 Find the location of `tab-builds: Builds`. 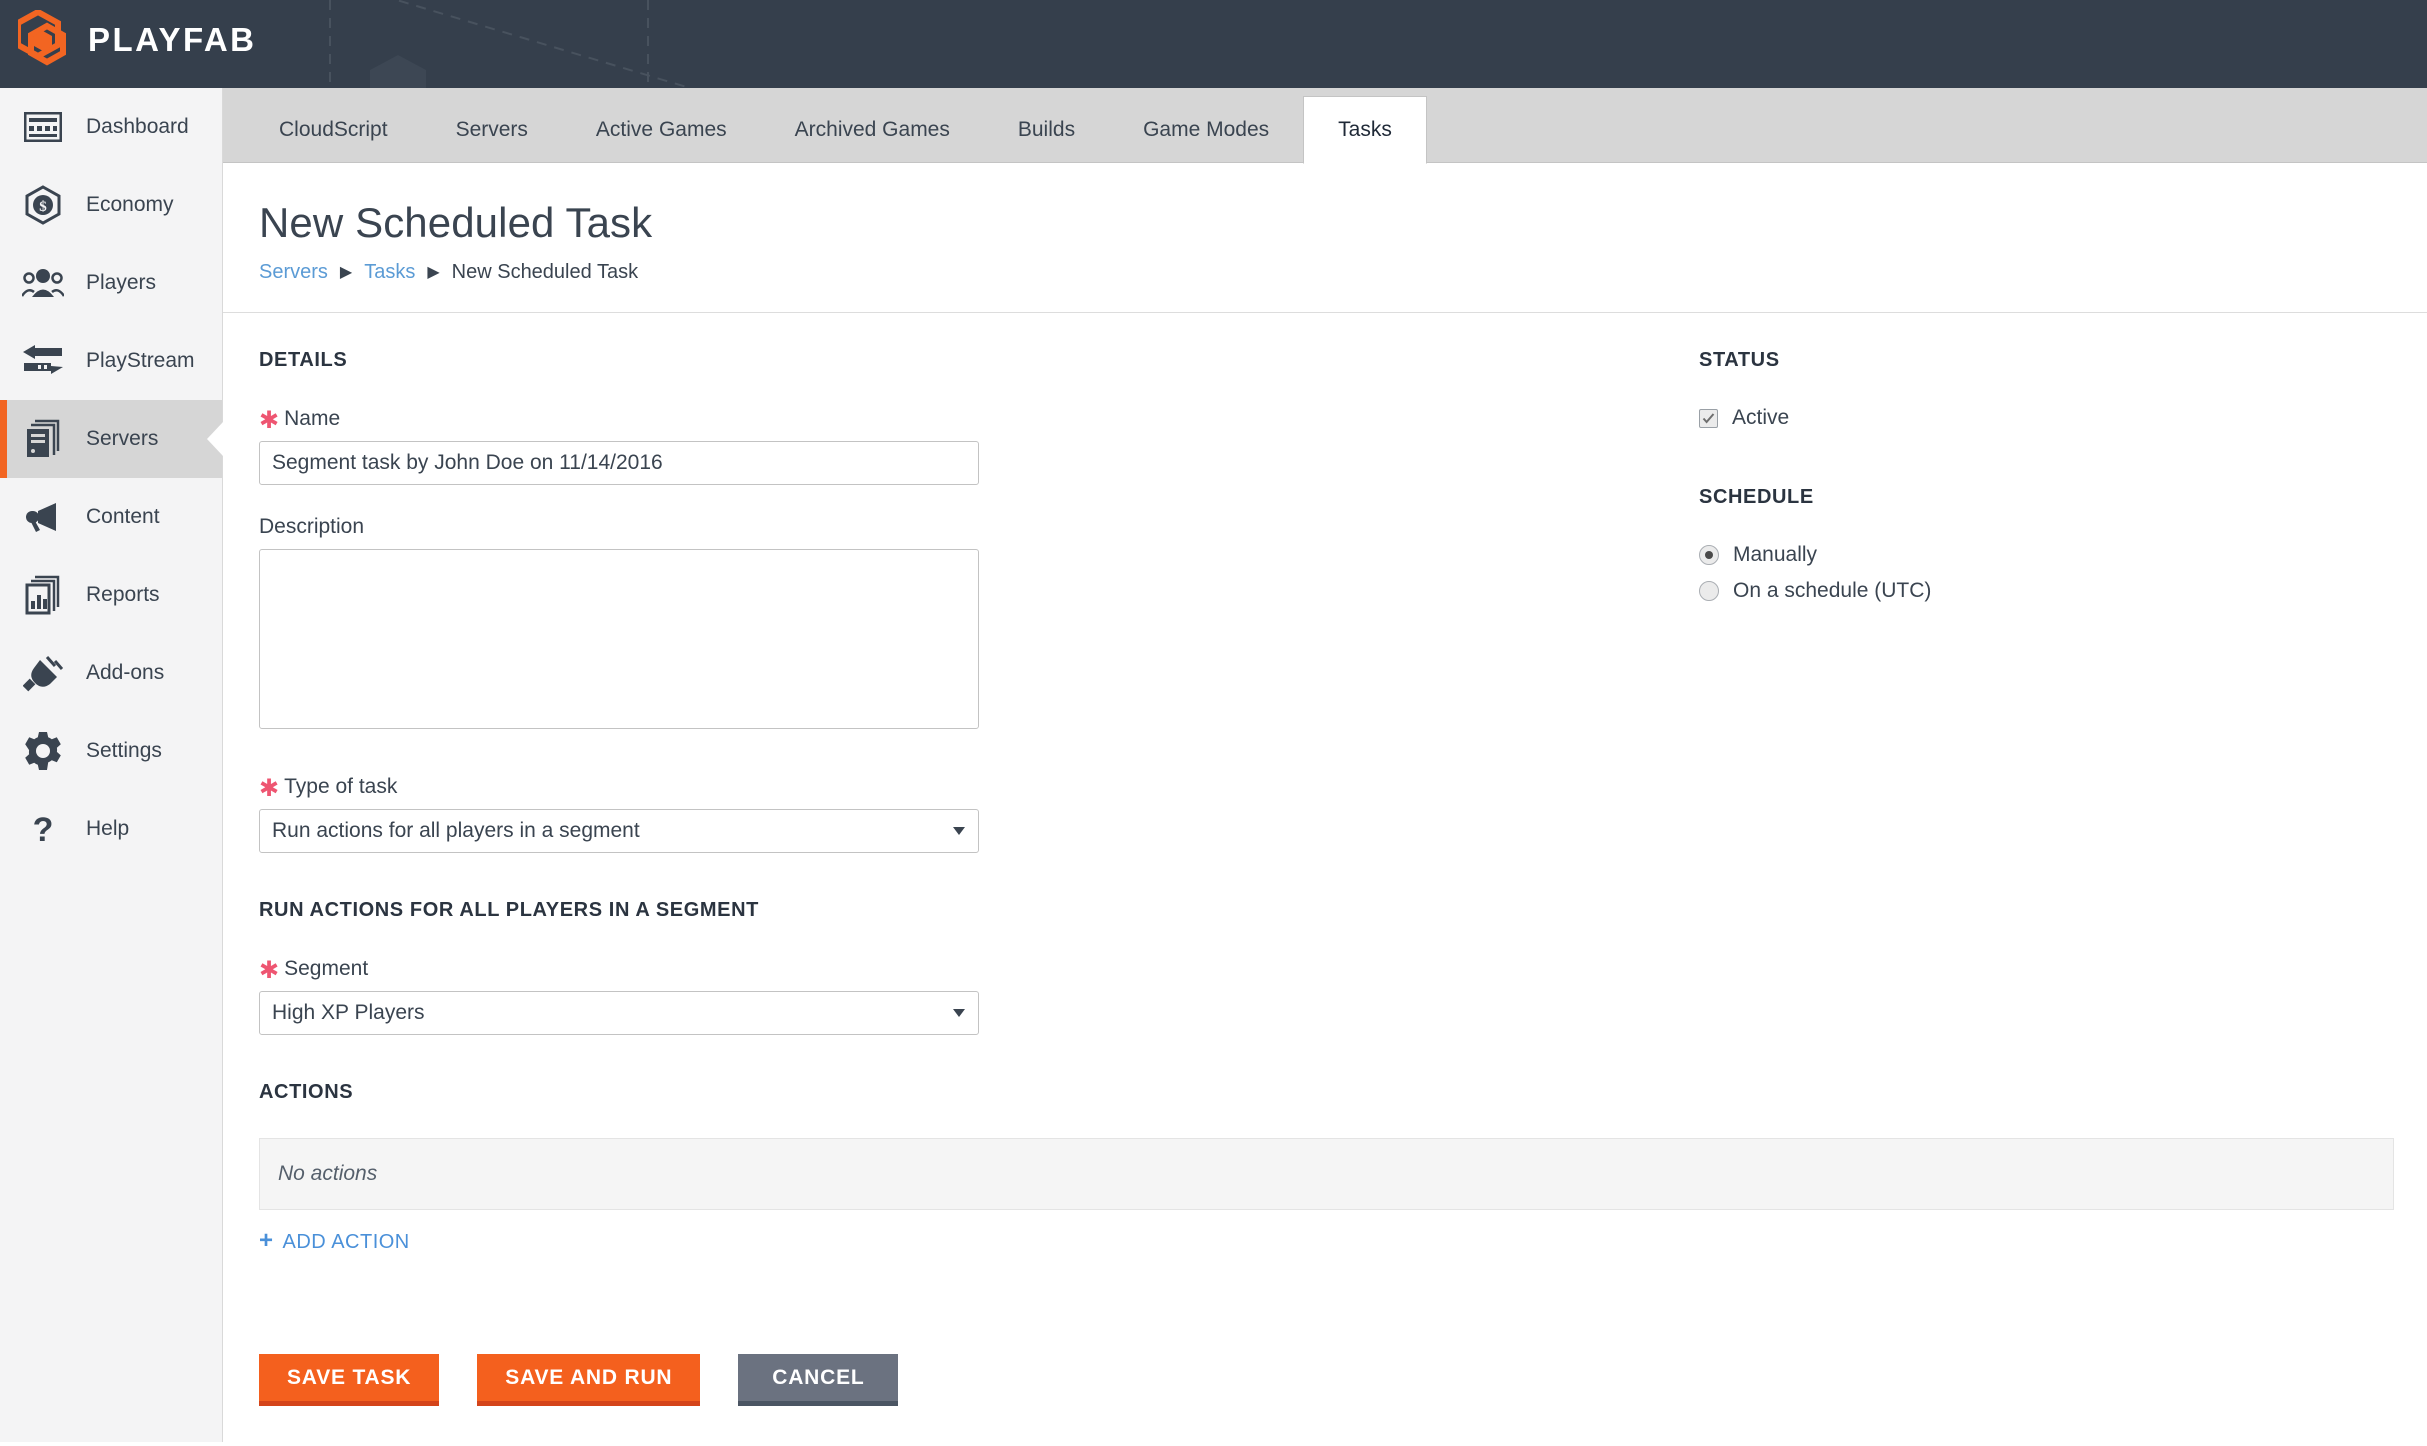

tab-builds: Builds is located at coordinates (1046, 129).